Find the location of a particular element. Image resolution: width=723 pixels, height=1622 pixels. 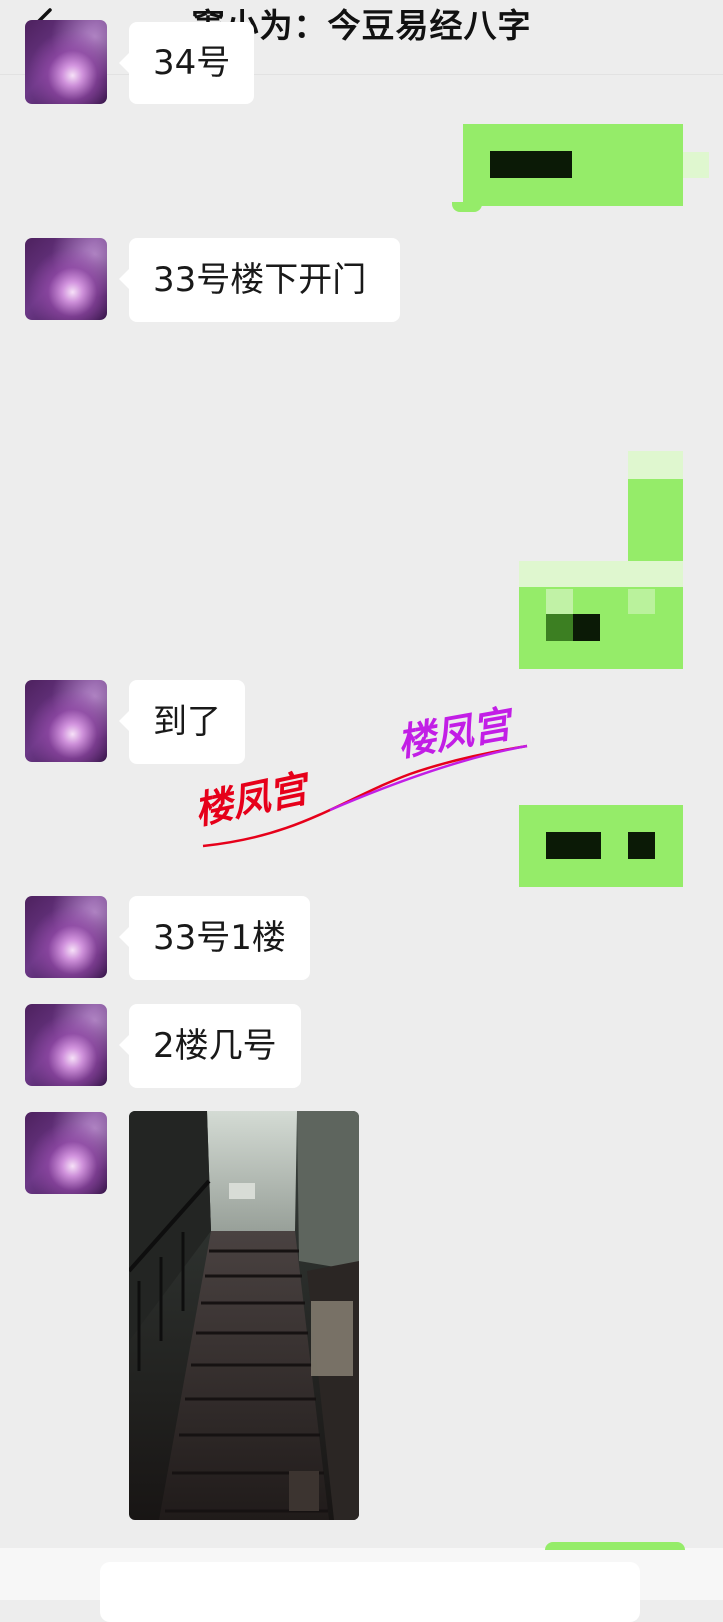

message-text: 2楼几号 is located at coordinates (215, 1046).